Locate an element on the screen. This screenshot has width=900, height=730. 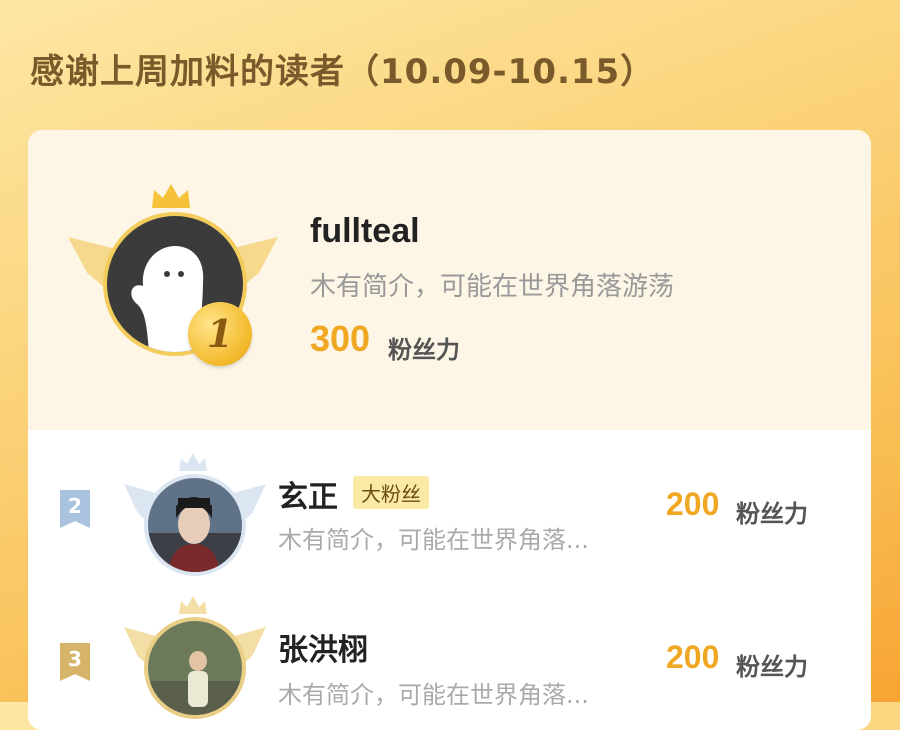
page-title: 感谢上周加料的读者（10.09-10.15） is located at coordinates (343, 72).